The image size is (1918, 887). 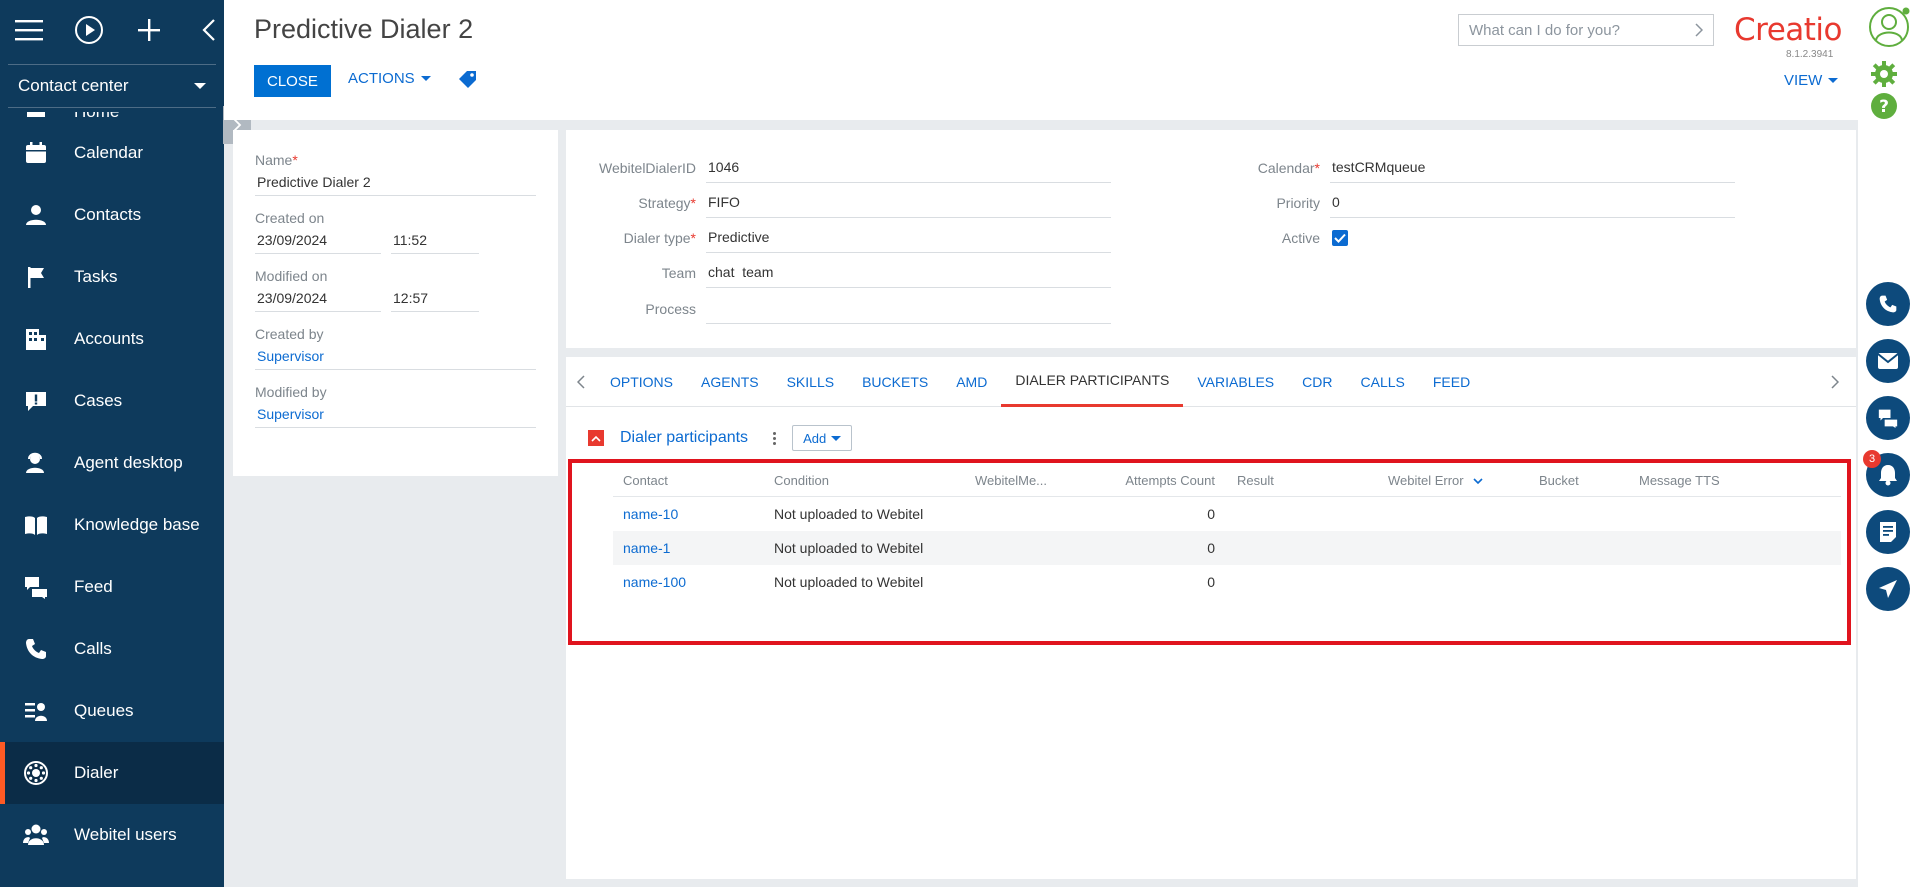 I want to click on tab-calls: CALLS, so click(x=1383, y=382).